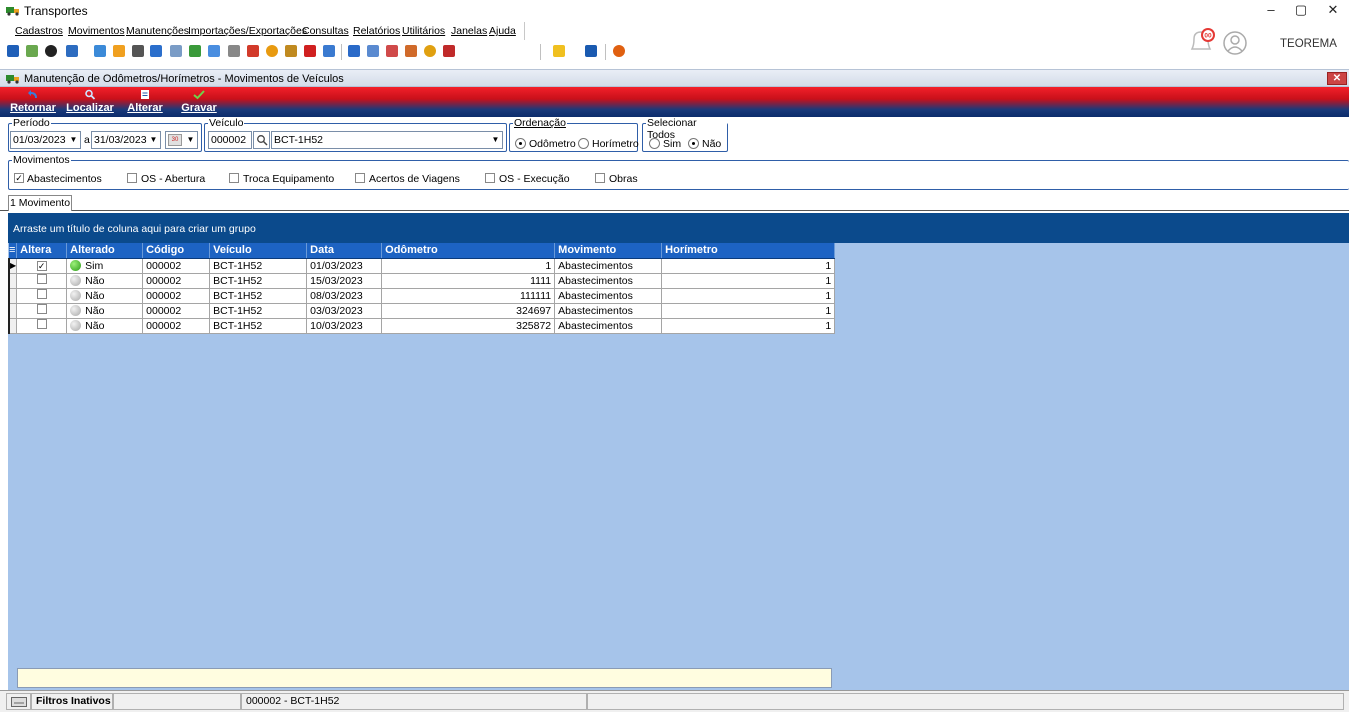 Image resolution: width=1349 pixels, height=712 pixels. I want to click on tire-icon, so click(51, 51).